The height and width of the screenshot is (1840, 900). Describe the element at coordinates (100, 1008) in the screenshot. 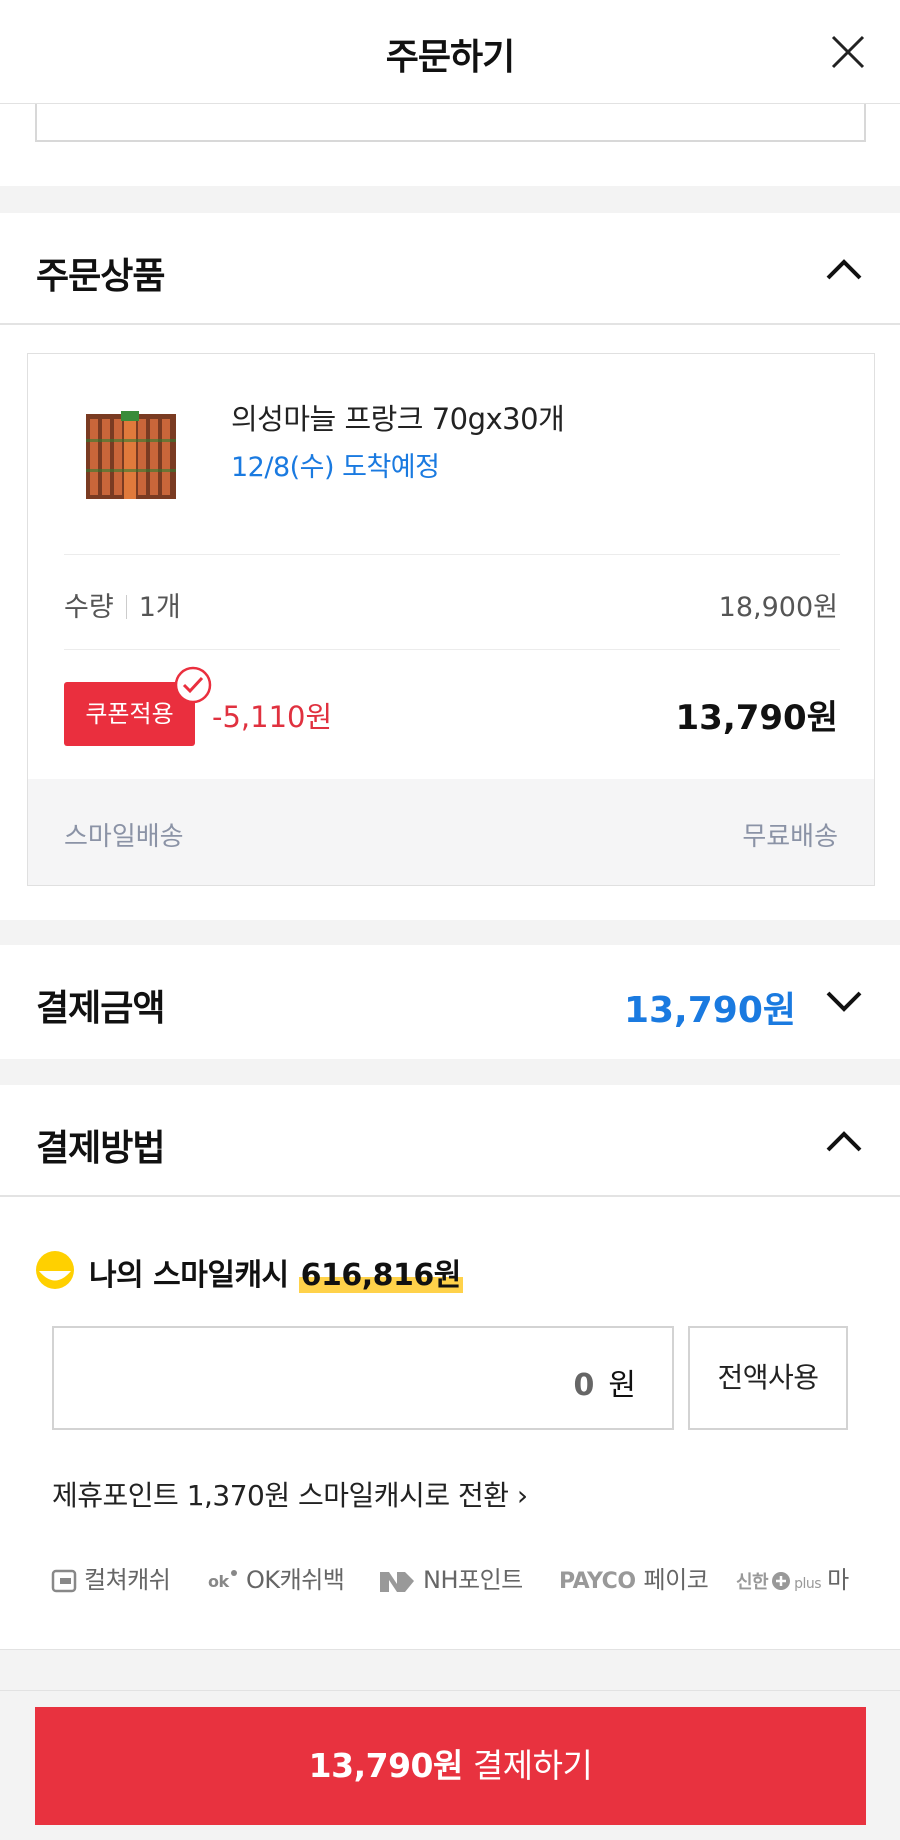

I see `section-title: 결제금액` at that location.